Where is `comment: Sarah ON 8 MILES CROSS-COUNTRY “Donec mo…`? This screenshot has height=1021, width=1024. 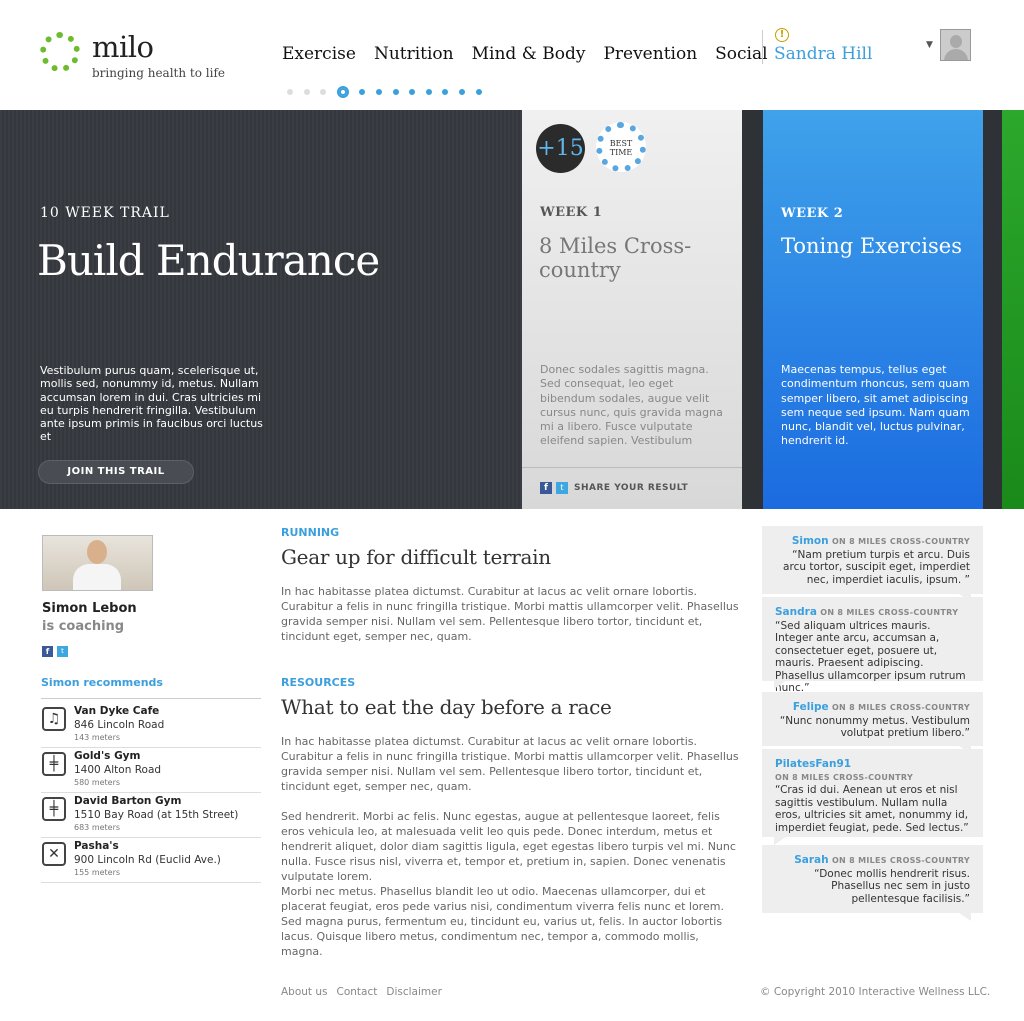 comment: Sarah ON 8 MILES CROSS-COUNTRY “Donec mo… is located at coordinates (872, 883).